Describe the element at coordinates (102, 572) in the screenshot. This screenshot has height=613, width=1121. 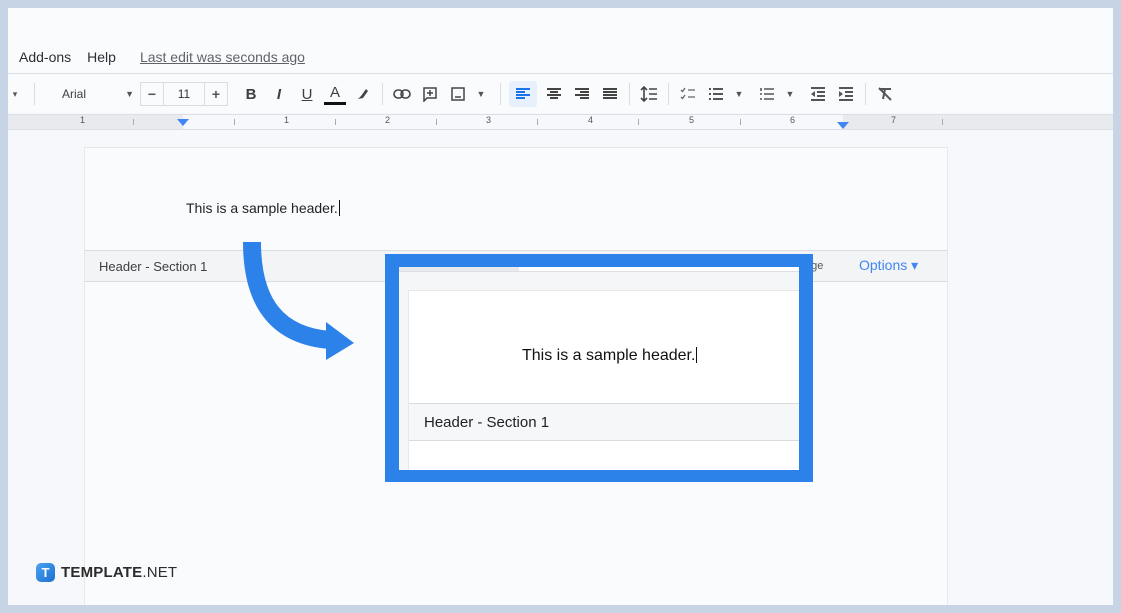
I see `brand-name-bold: TEMPLATE` at that location.